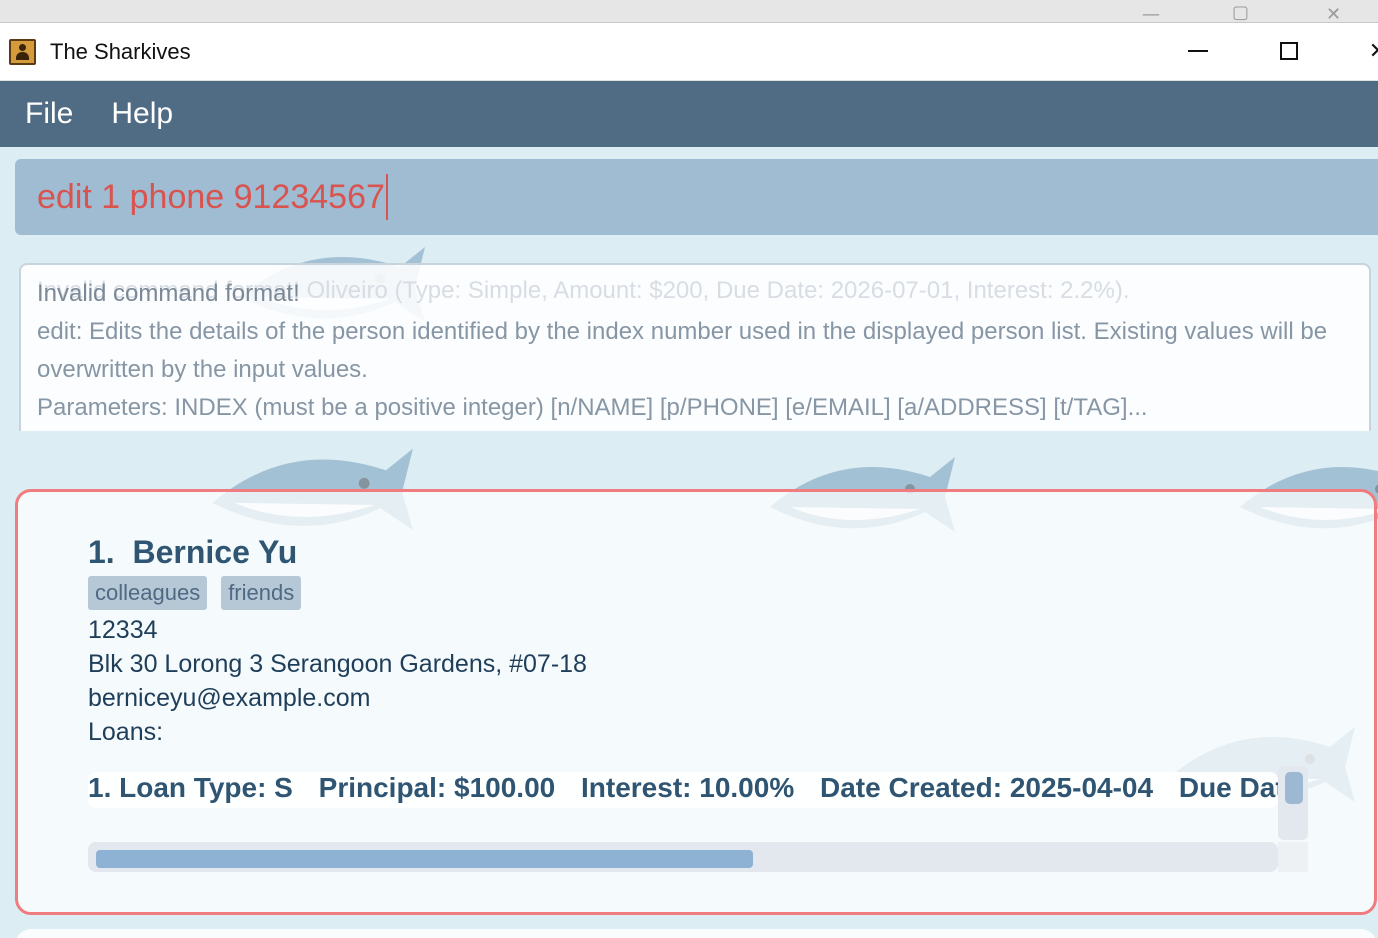 This screenshot has width=1378, height=938. I want to click on maximize-icon, so click(1289, 51).